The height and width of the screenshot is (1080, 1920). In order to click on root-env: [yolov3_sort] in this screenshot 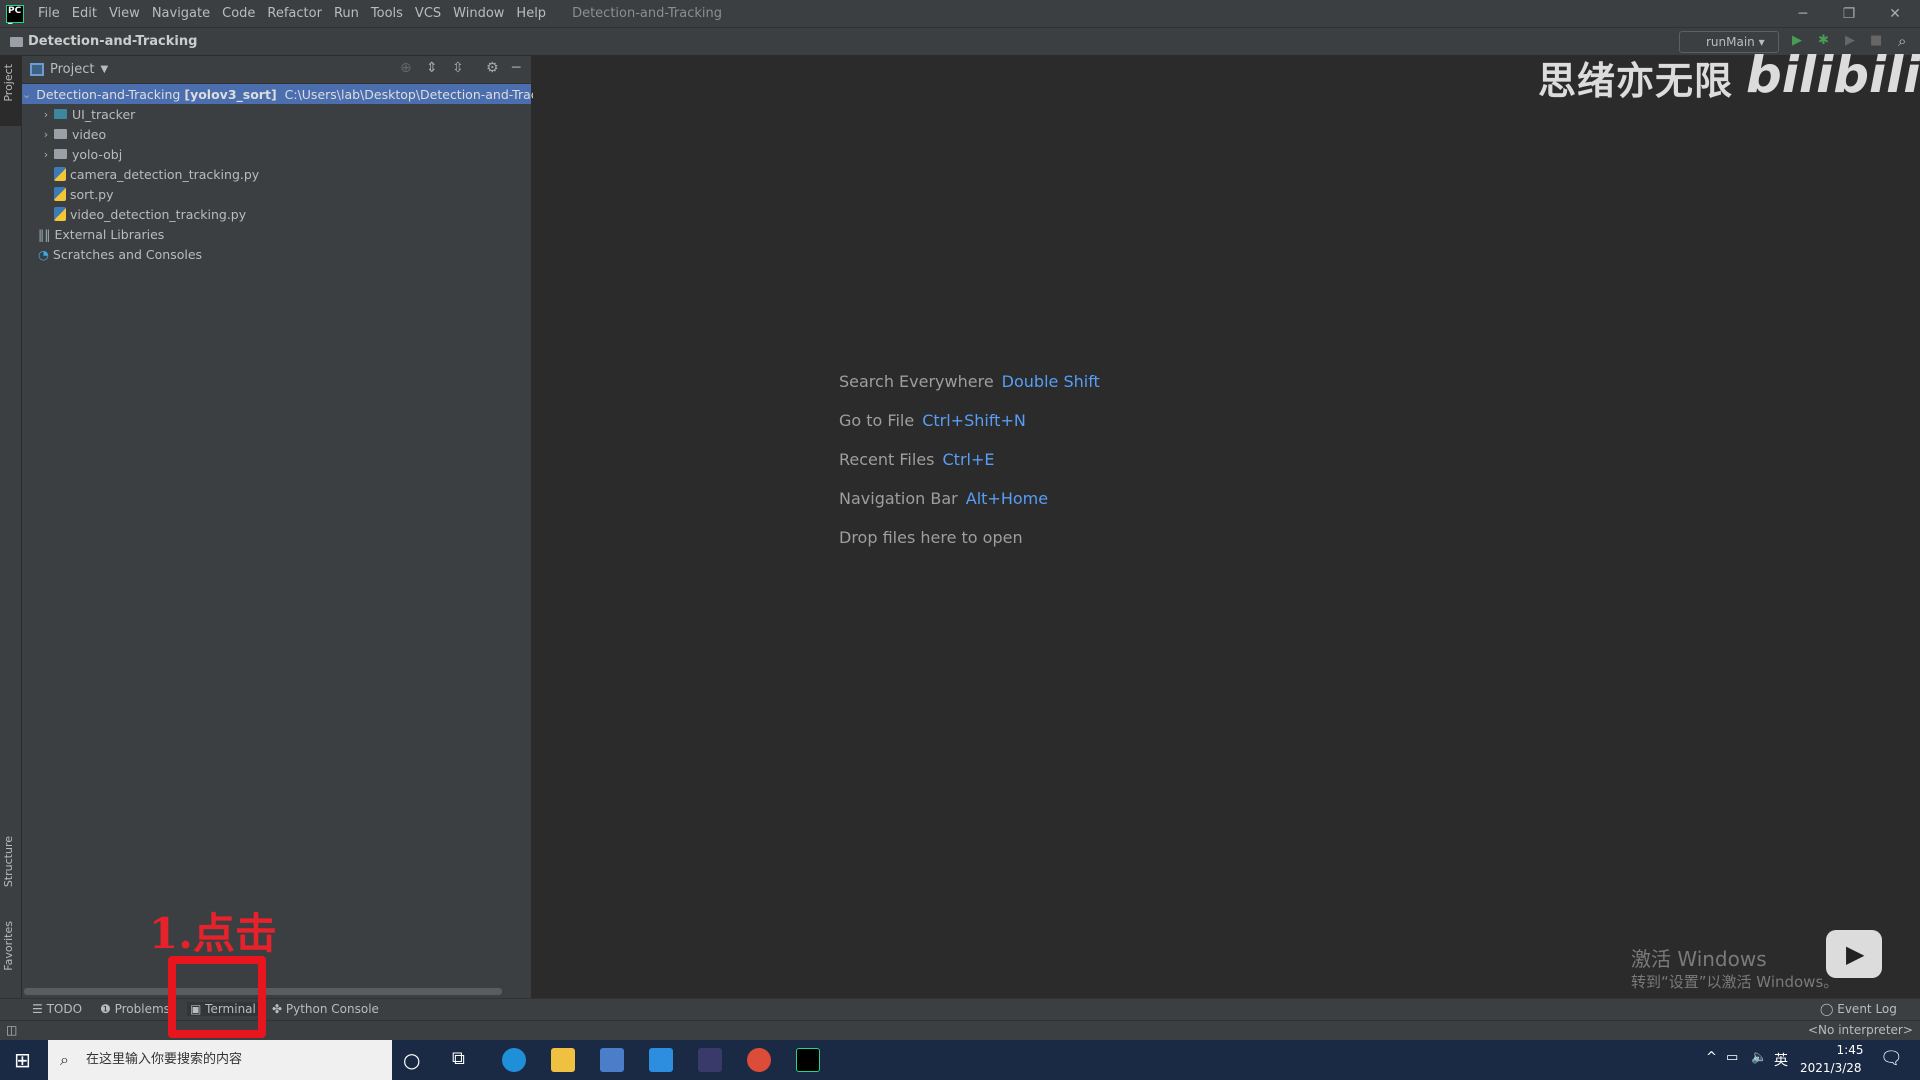, I will do `click(230, 94)`.